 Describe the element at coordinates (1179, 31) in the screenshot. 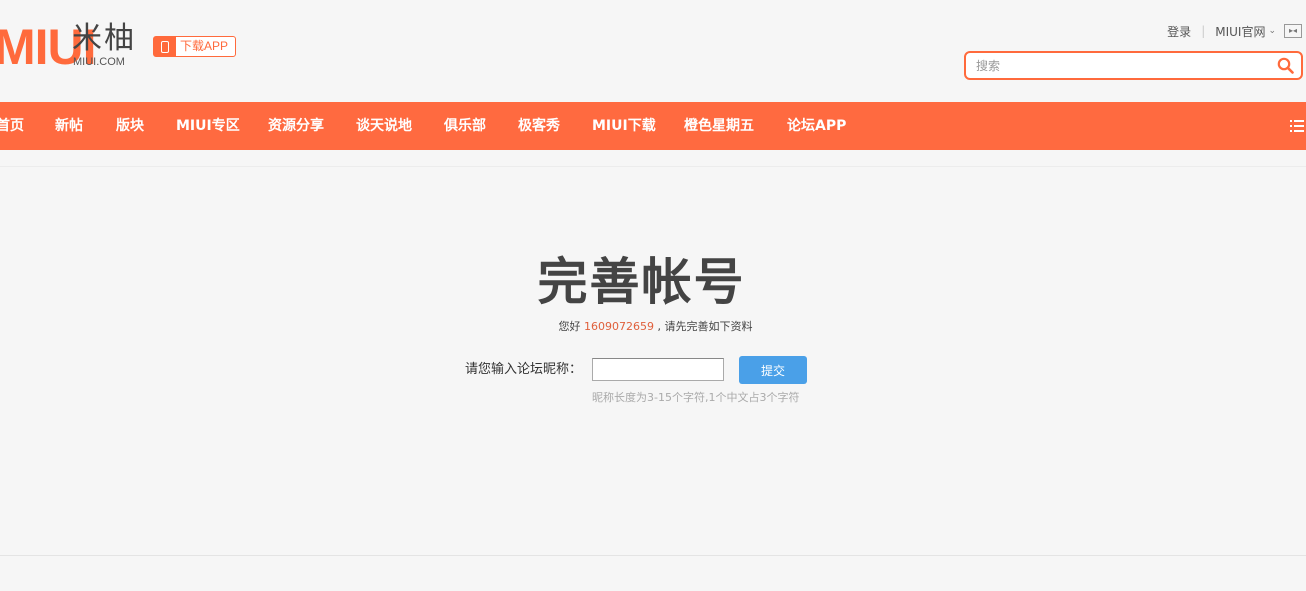

I see `login-link: 登录` at that location.